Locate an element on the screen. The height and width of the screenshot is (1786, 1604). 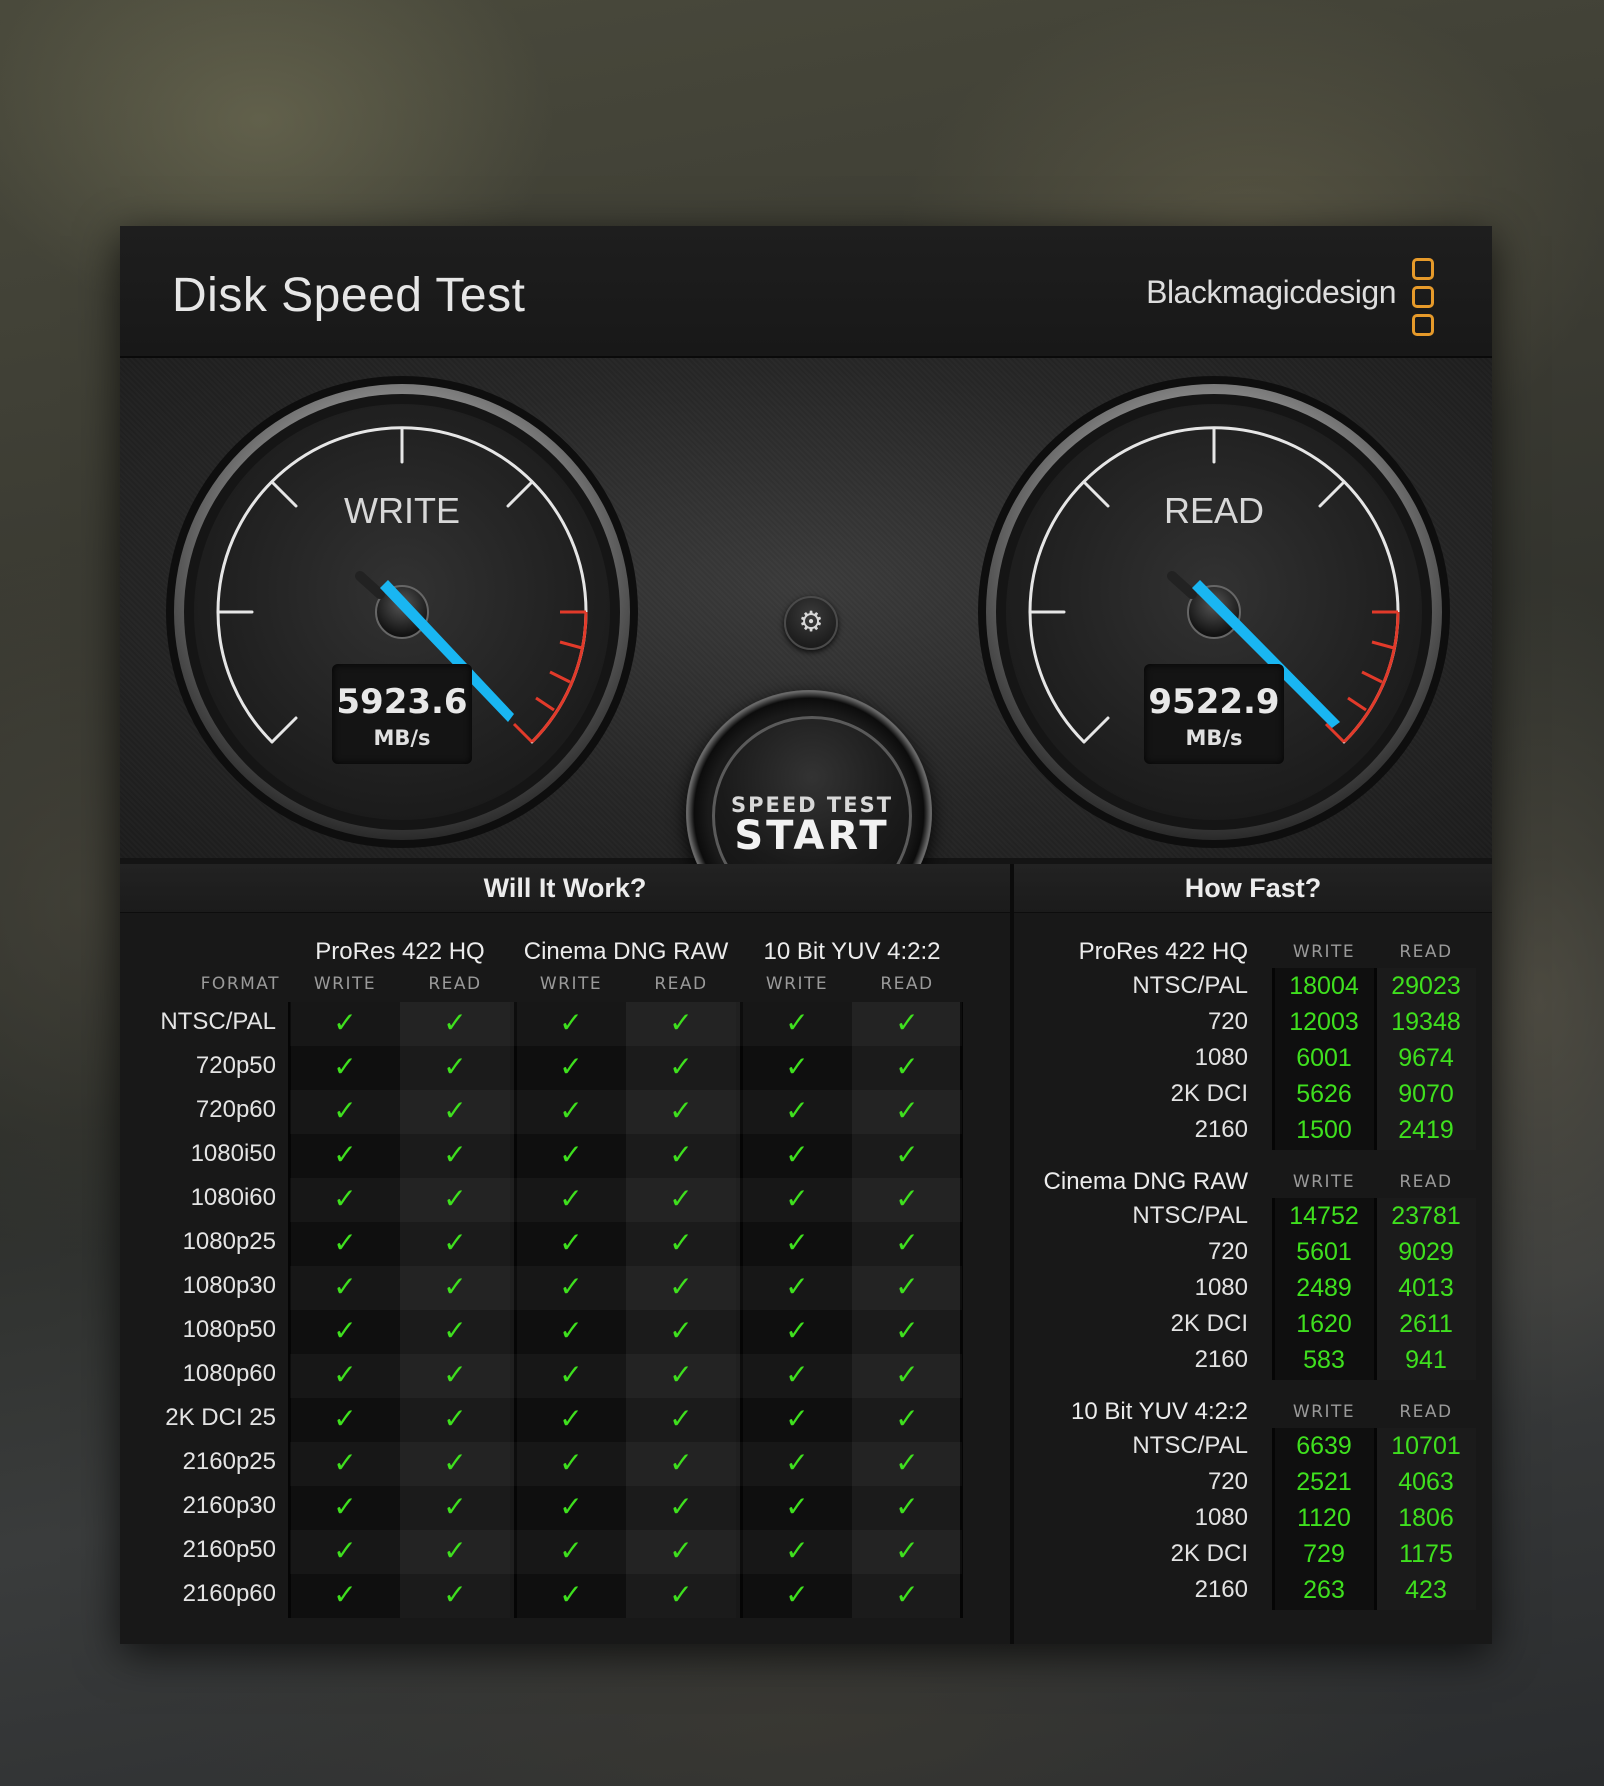
write-speed-cell: 1620 is located at coordinates (1324, 1324).